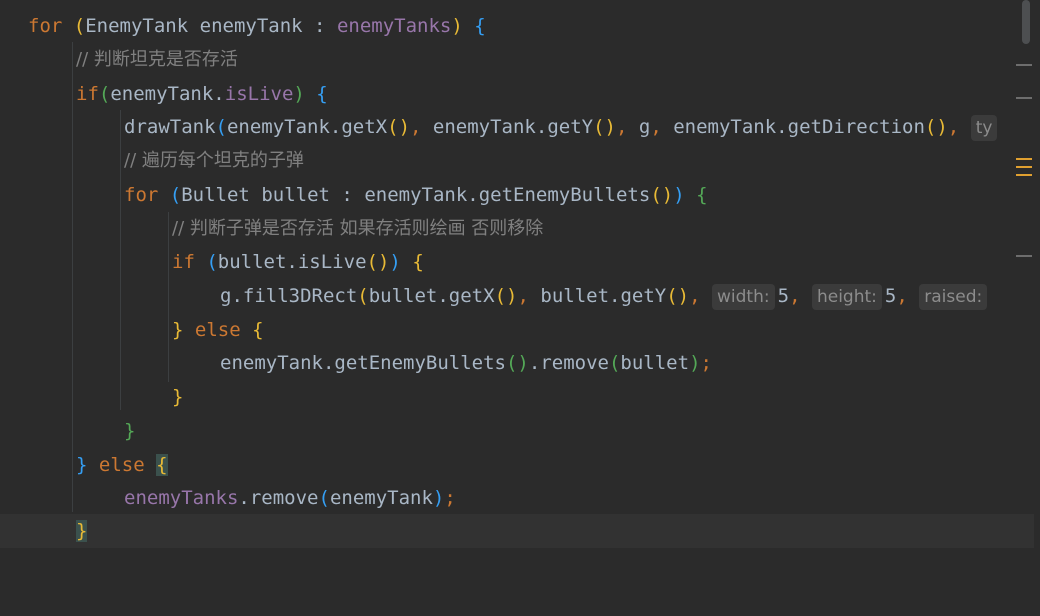 This screenshot has height=616, width=1040. I want to click on code-line: // 判断坦克是否存活, so click(517, 60).